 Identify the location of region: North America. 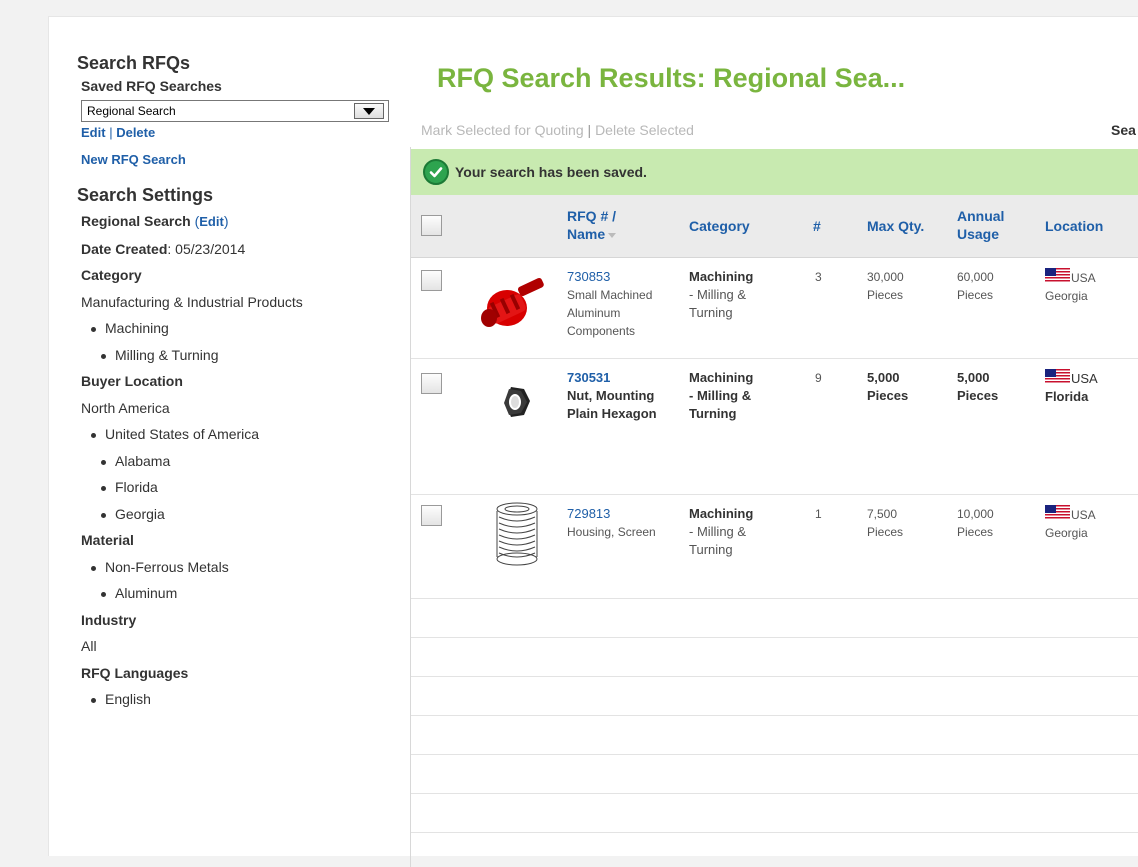
(125, 407).